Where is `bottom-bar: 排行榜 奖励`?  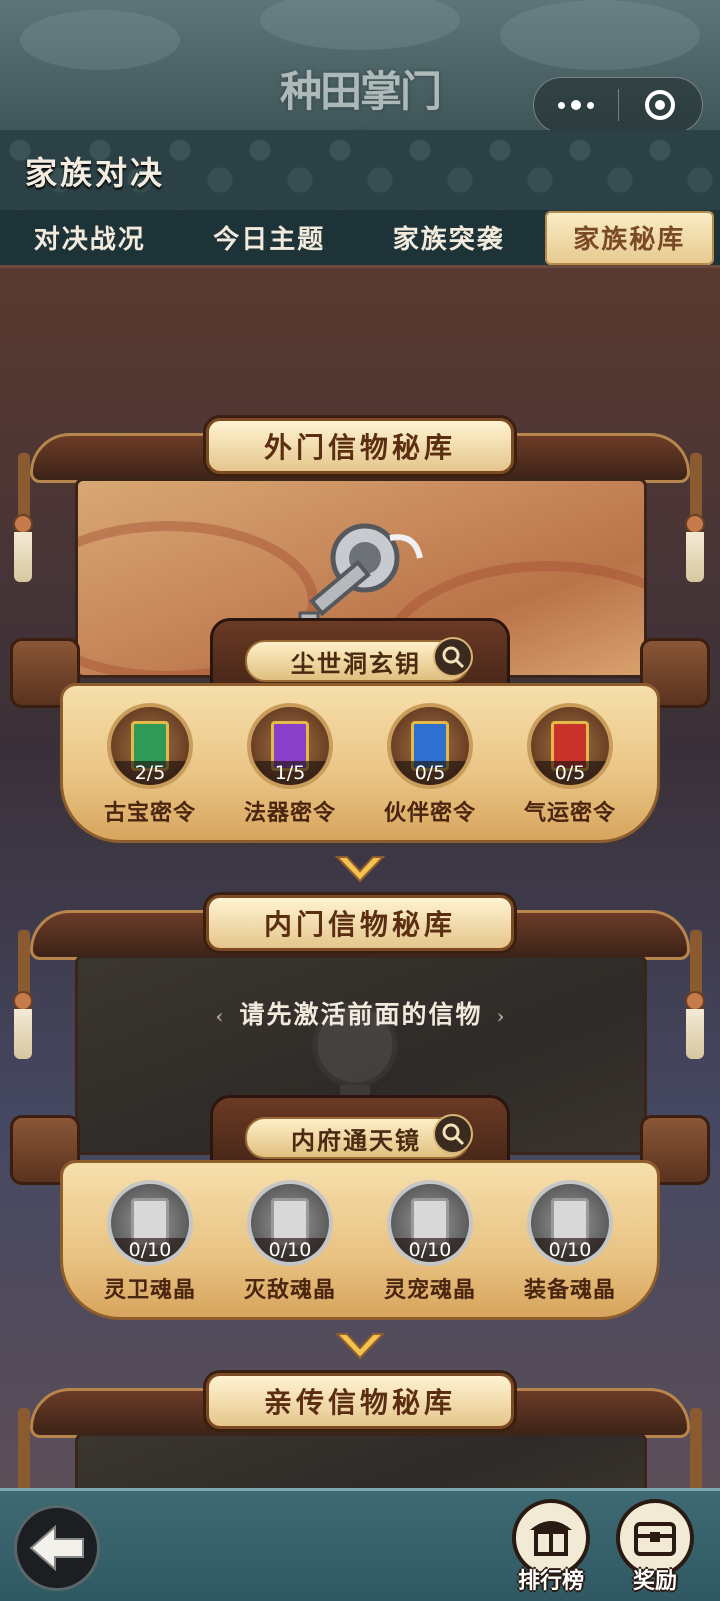
bottom-bar: 排行榜 奖励 is located at coordinates (360, 1544).